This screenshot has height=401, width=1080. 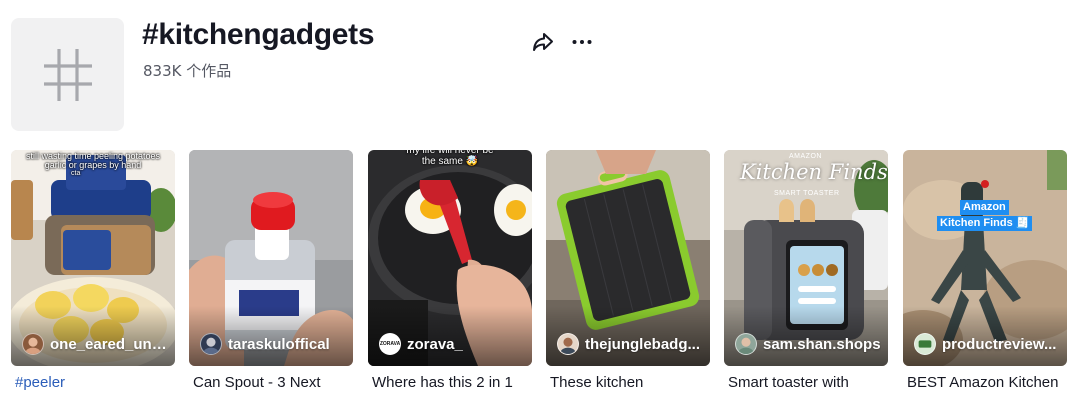 What do you see at coordinates (814, 172) in the screenshot?
I see `video-overlay-title: Kitchen Finds` at bounding box center [814, 172].